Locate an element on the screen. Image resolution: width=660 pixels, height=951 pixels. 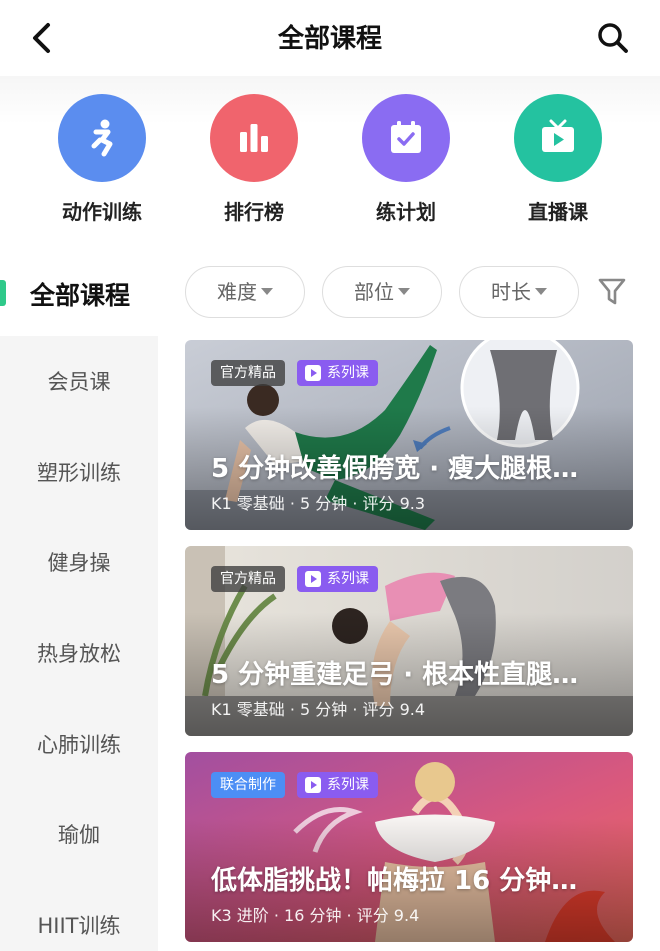
quick-entry-label: 排行榜 is located at coordinates (254, 212).